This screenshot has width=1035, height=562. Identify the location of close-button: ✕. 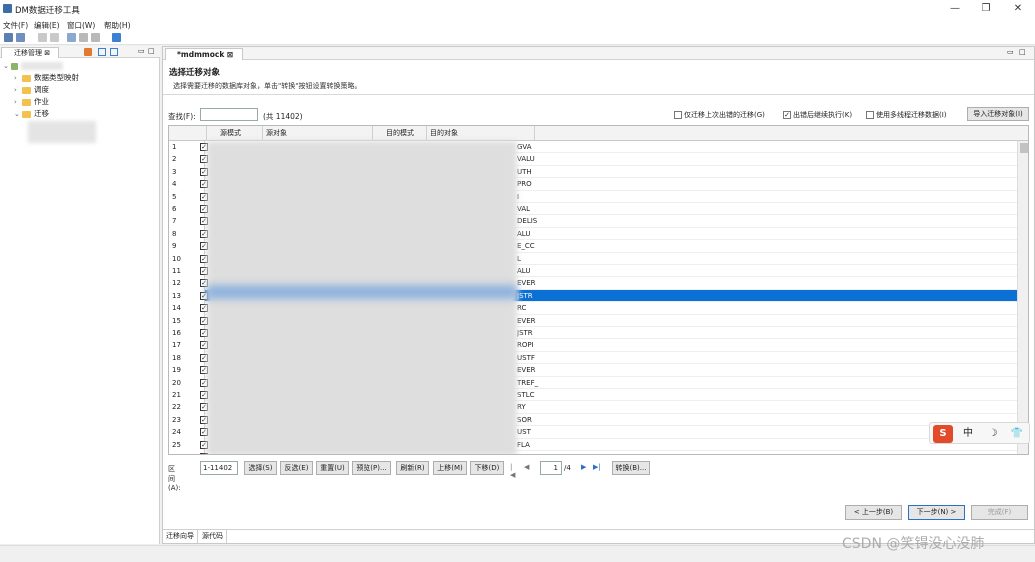
(1018, 9).